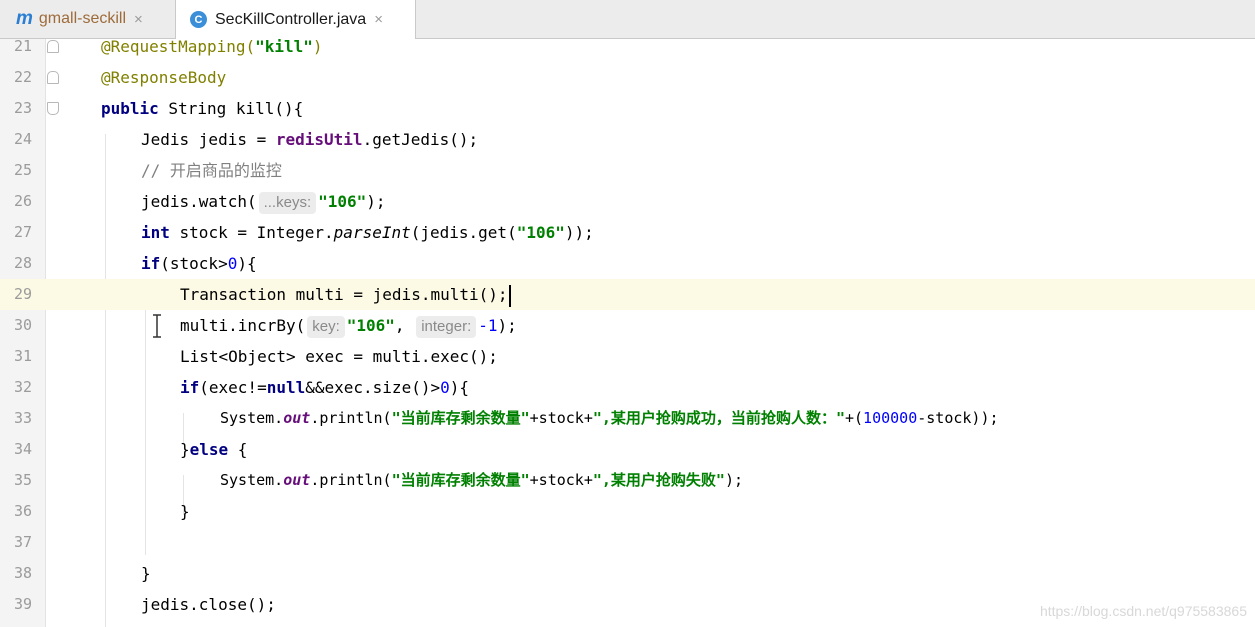 This screenshot has width=1255, height=627. What do you see at coordinates (198, 19) in the screenshot?
I see `java-class-icon: C` at bounding box center [198, 19].